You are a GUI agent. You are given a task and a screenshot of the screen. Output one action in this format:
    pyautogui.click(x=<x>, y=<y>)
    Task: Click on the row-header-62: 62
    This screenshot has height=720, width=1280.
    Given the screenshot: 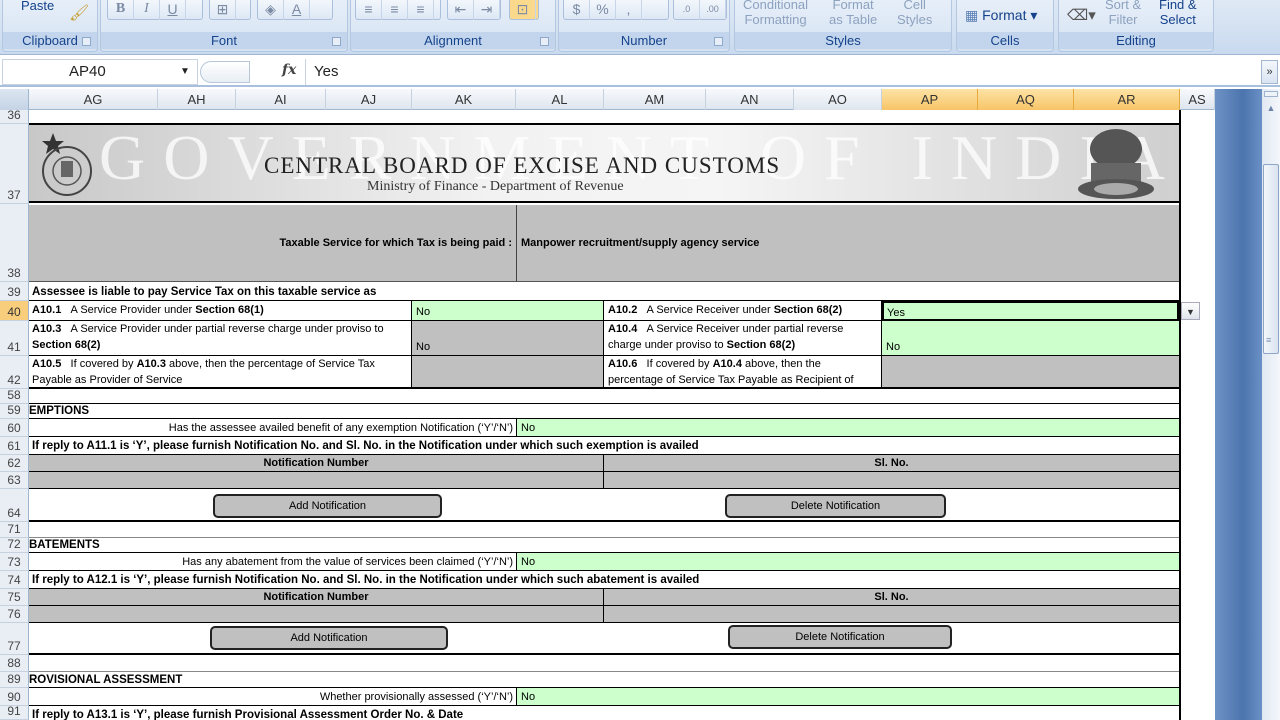 What is the action you would take?
    pyautogui.click(x=14, y=463)
    